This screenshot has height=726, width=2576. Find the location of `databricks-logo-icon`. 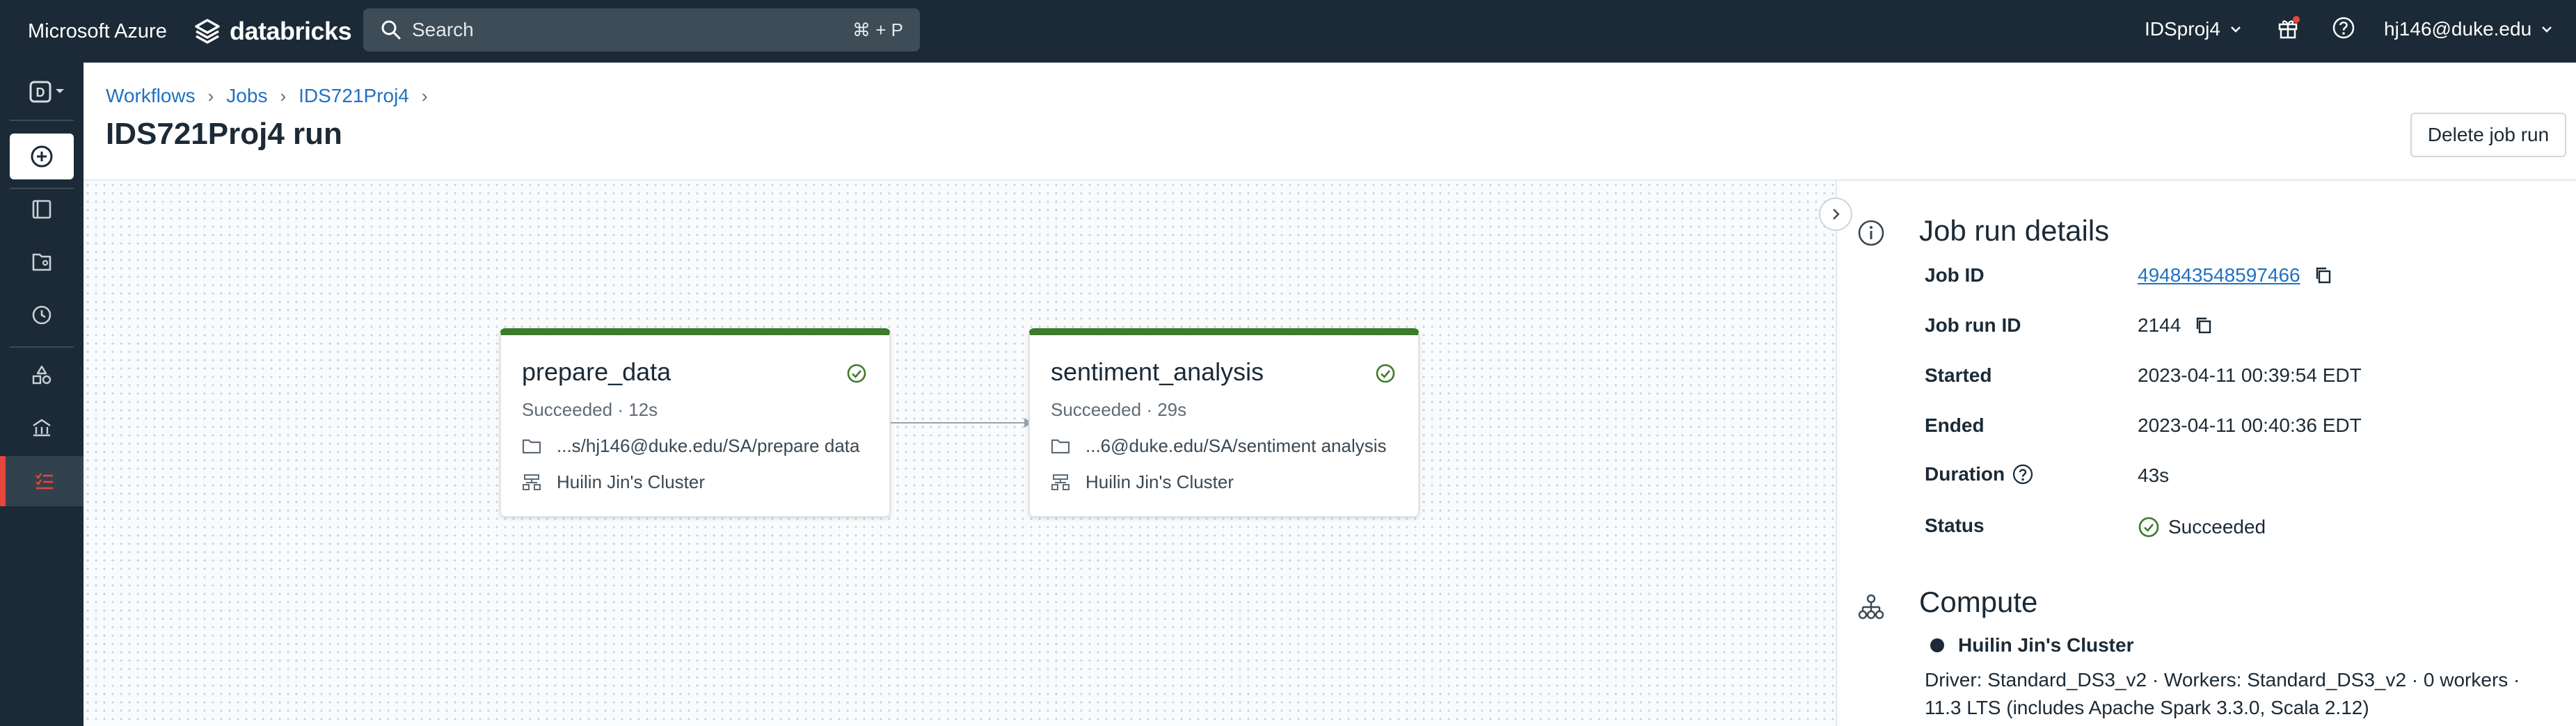

databricks-logo-icon is located at coordinates (207, 32).